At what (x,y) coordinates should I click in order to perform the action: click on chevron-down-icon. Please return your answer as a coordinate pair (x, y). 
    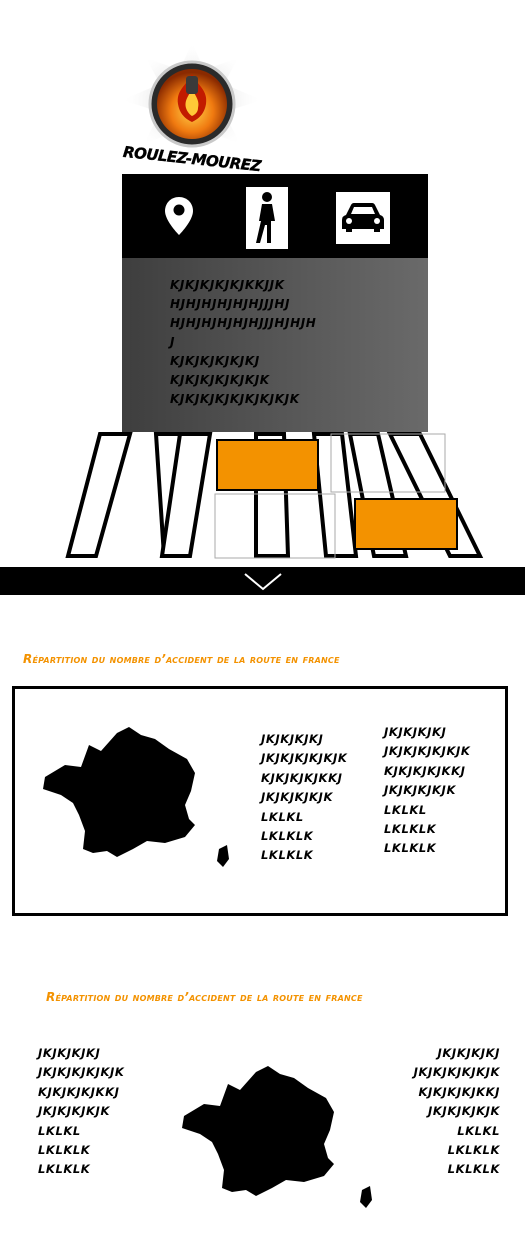
    Looking at the image, I should click on (263, 581).